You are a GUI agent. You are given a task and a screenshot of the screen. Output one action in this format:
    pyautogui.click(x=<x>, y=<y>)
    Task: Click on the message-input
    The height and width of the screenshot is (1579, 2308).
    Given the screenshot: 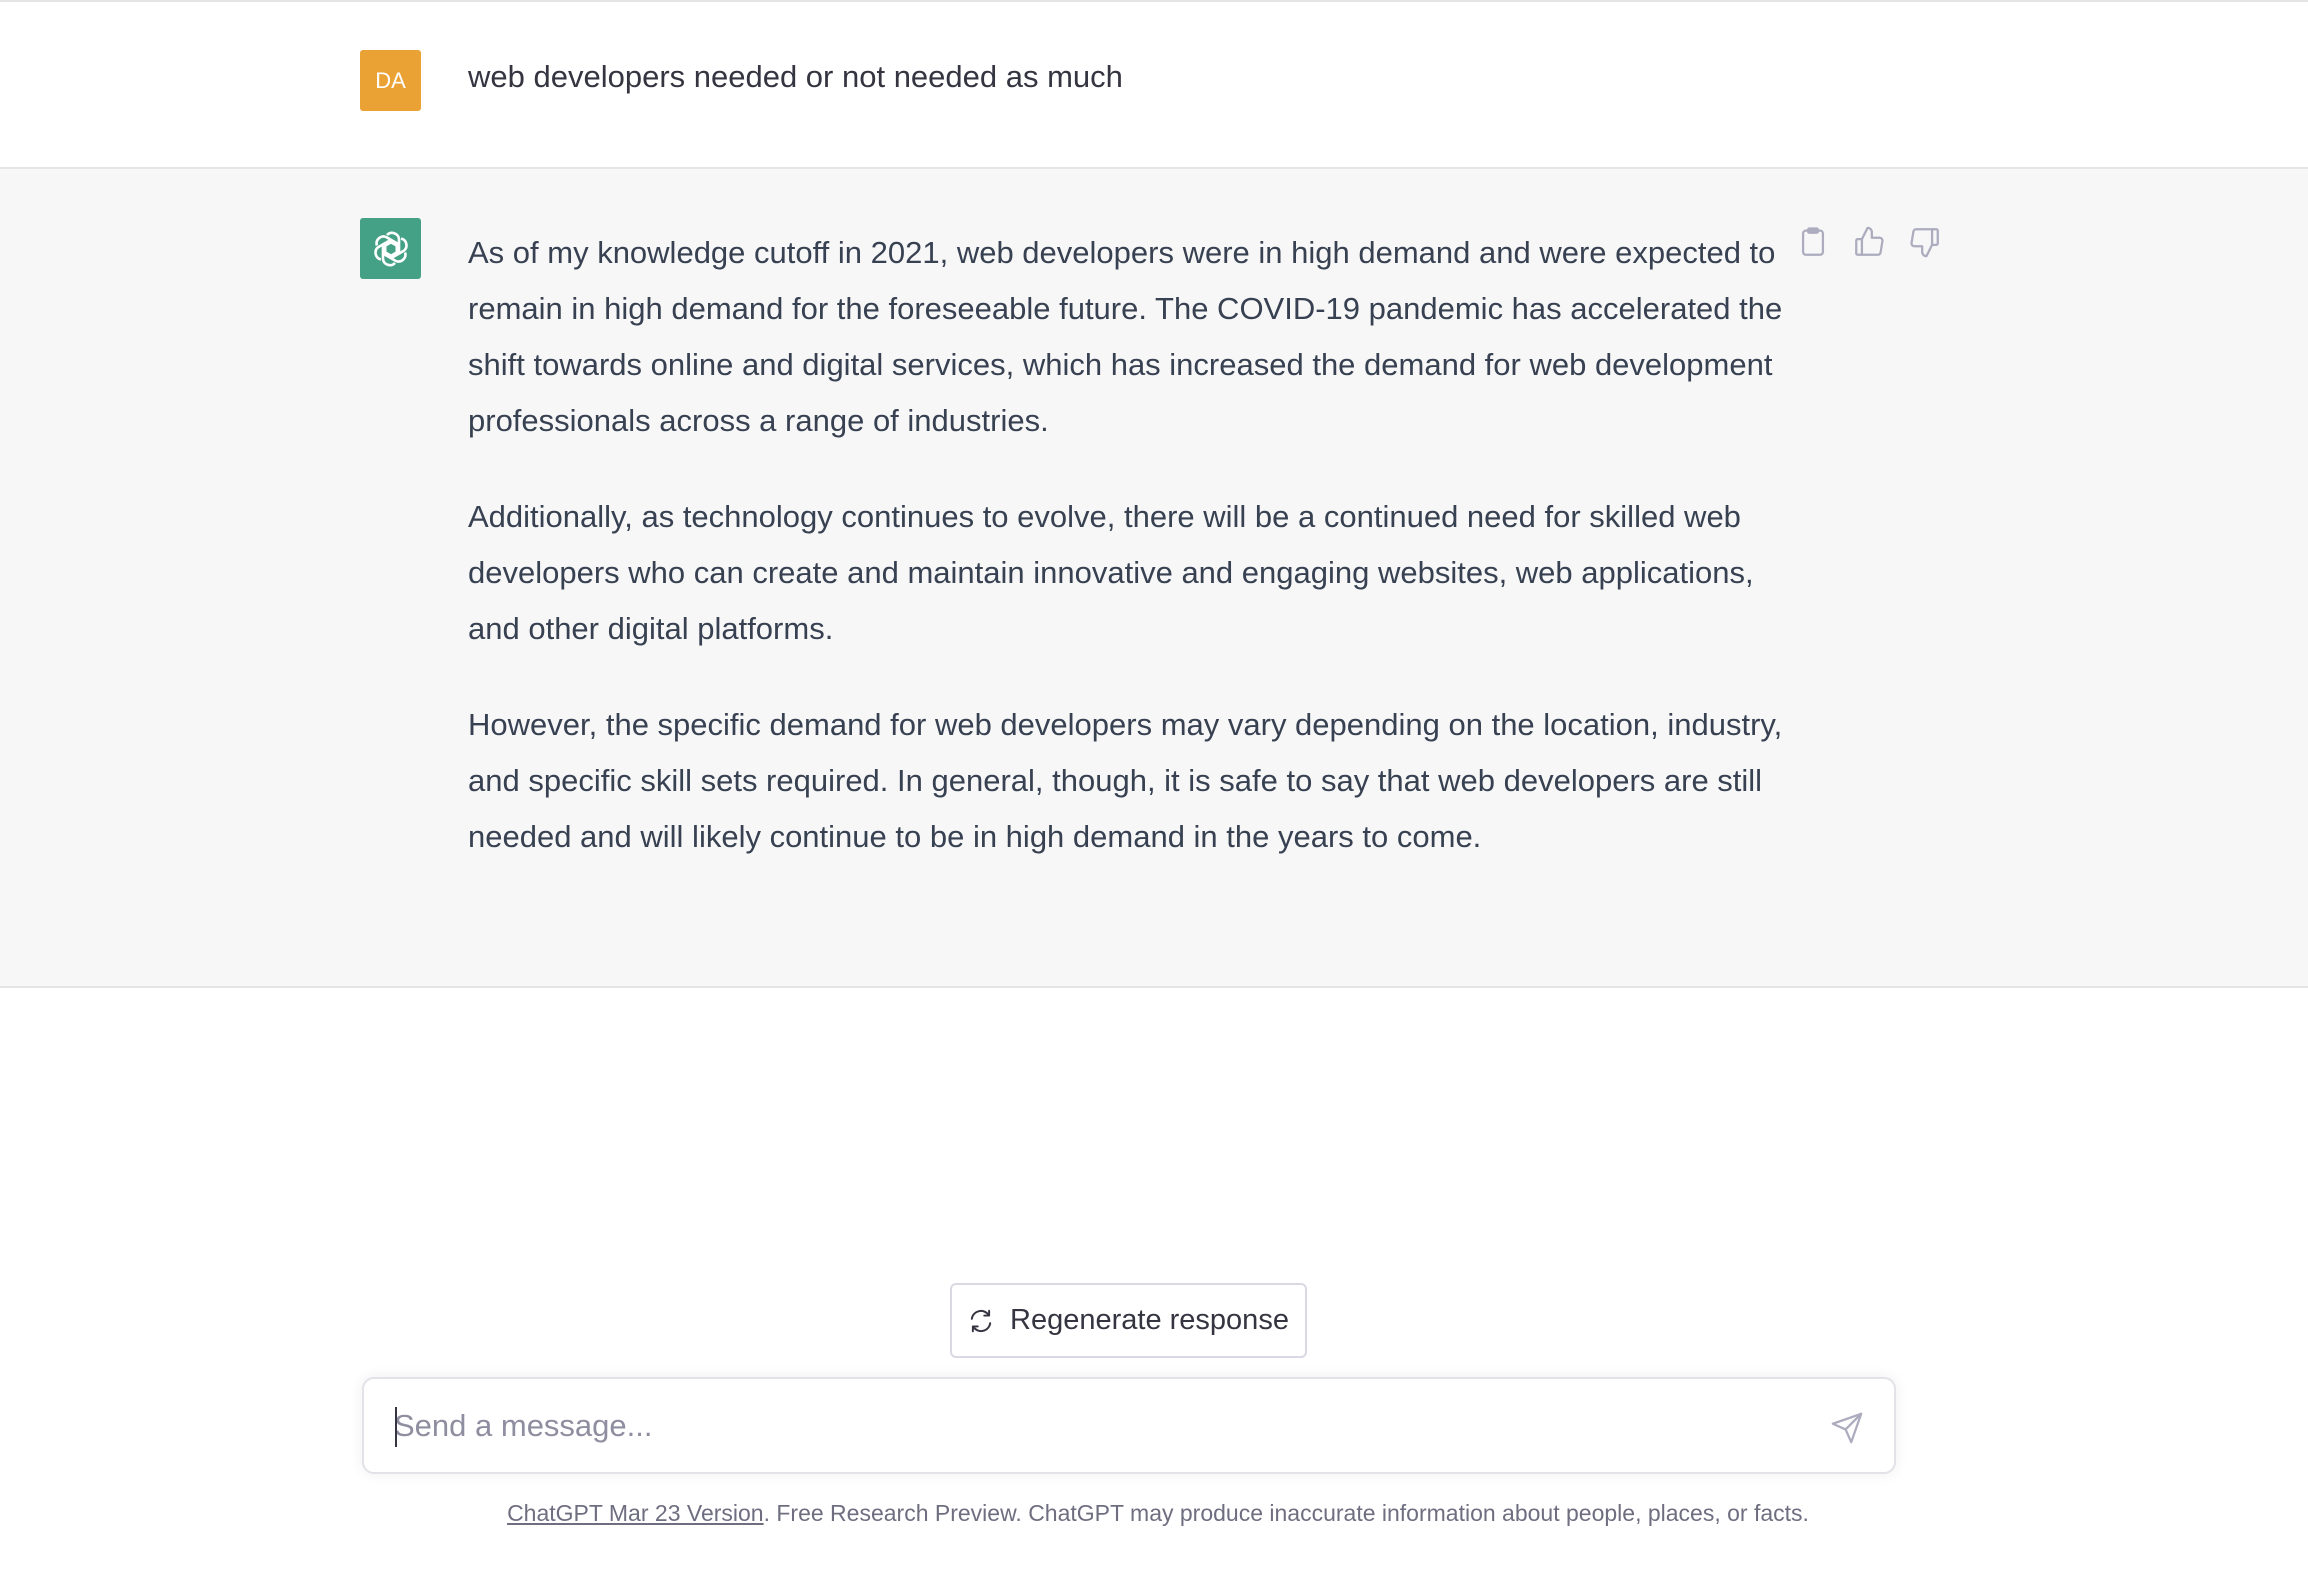 What is the action you would take?
    pyautogui.click(x=1104, y=1426)
    